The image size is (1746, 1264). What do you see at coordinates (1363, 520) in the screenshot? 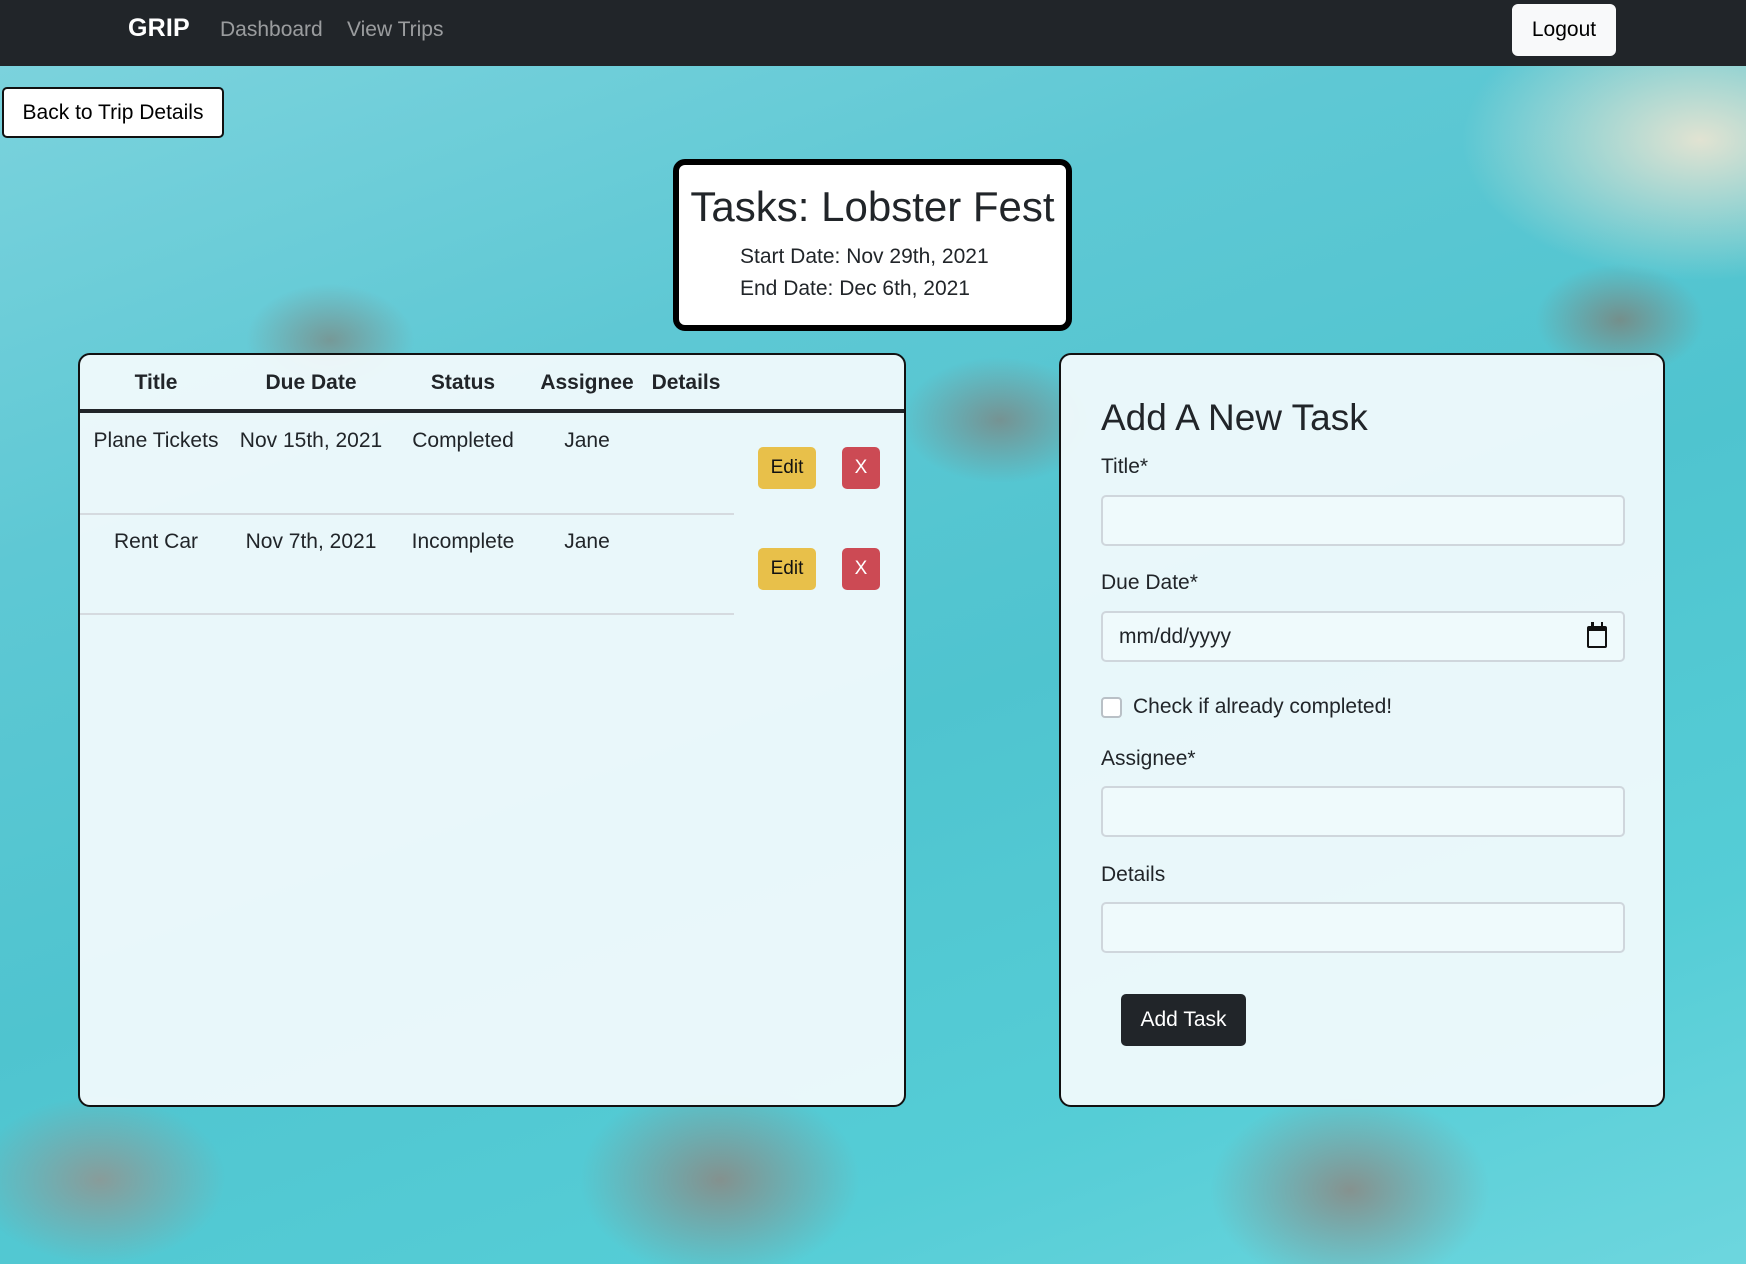
I see `title-input` at bounding box center [1363, 520].